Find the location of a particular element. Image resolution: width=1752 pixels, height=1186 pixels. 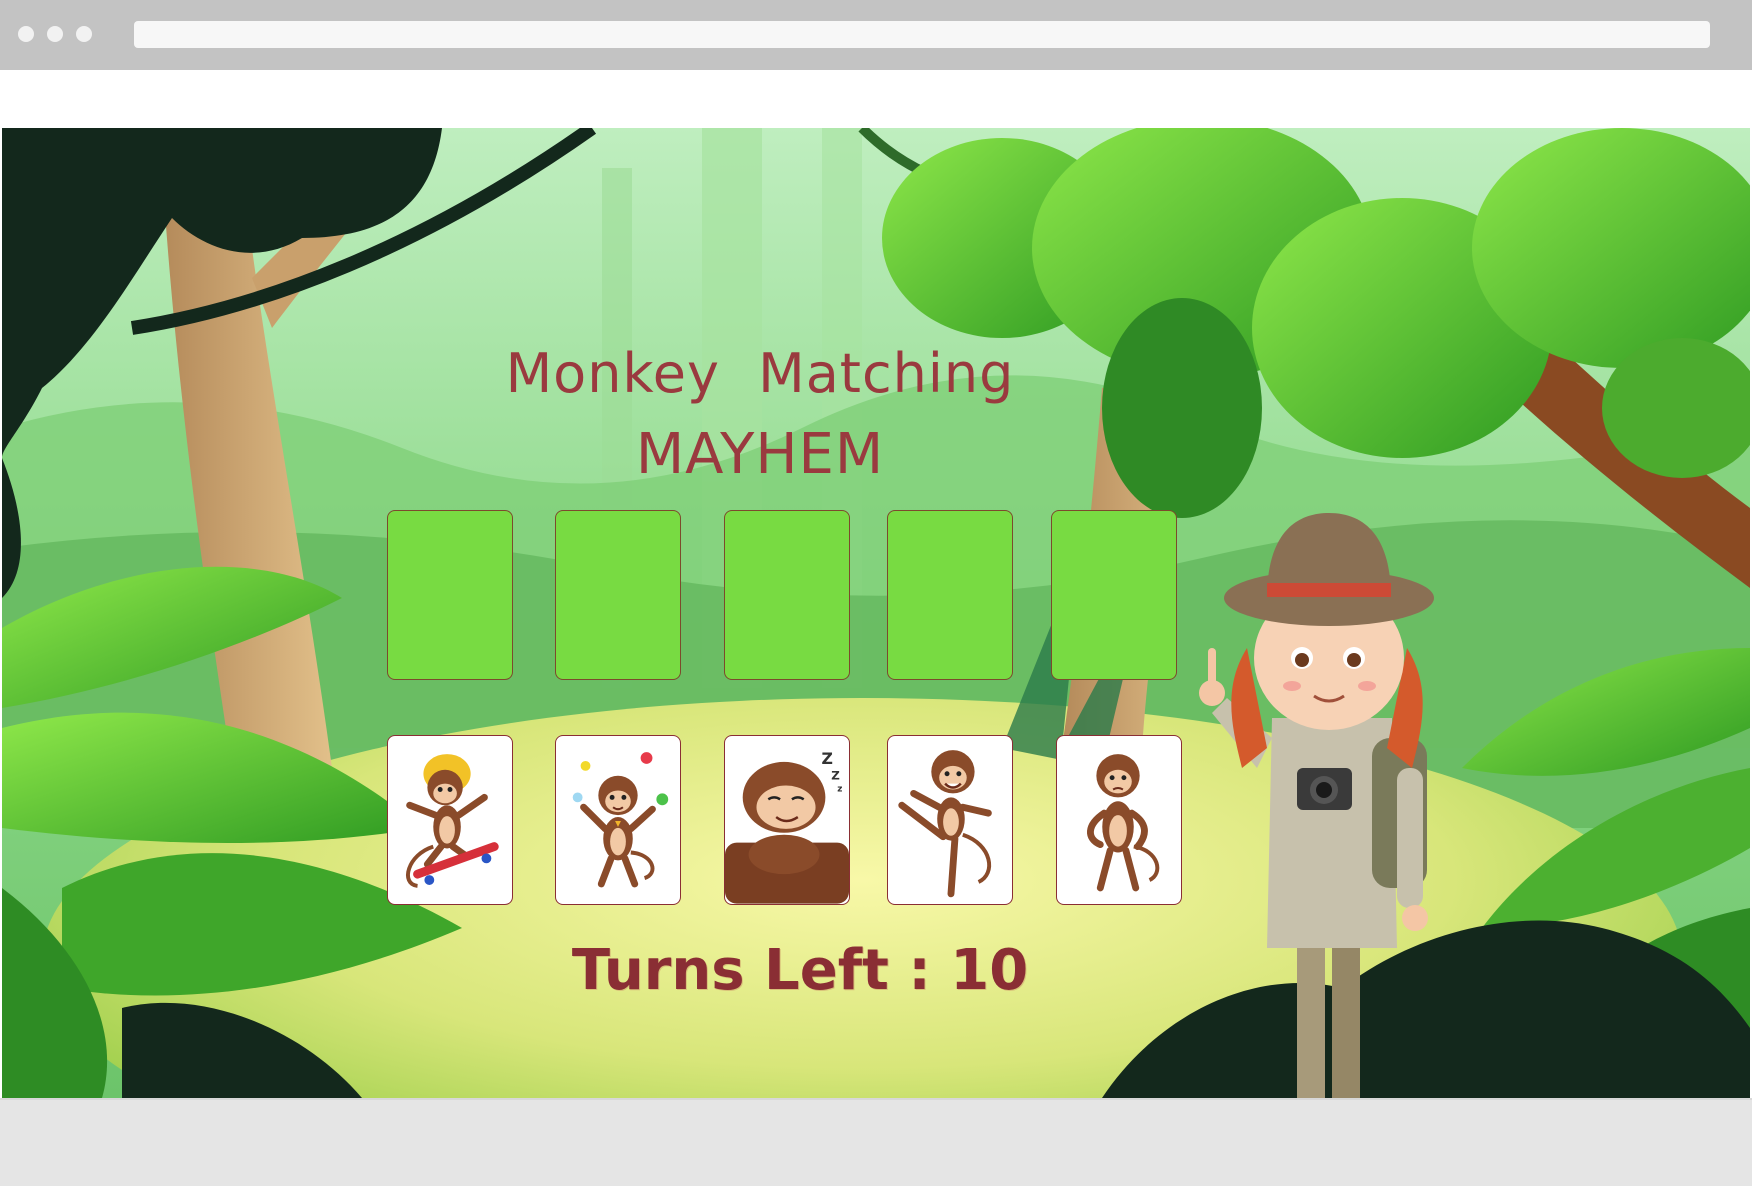

window-maximize-dot is located at coordinates (84, 34).